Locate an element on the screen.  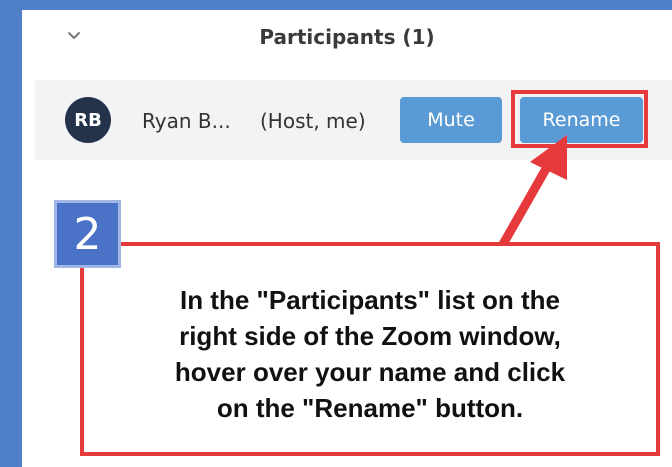
step-badge: 2 is located at coordinates (87, 234).